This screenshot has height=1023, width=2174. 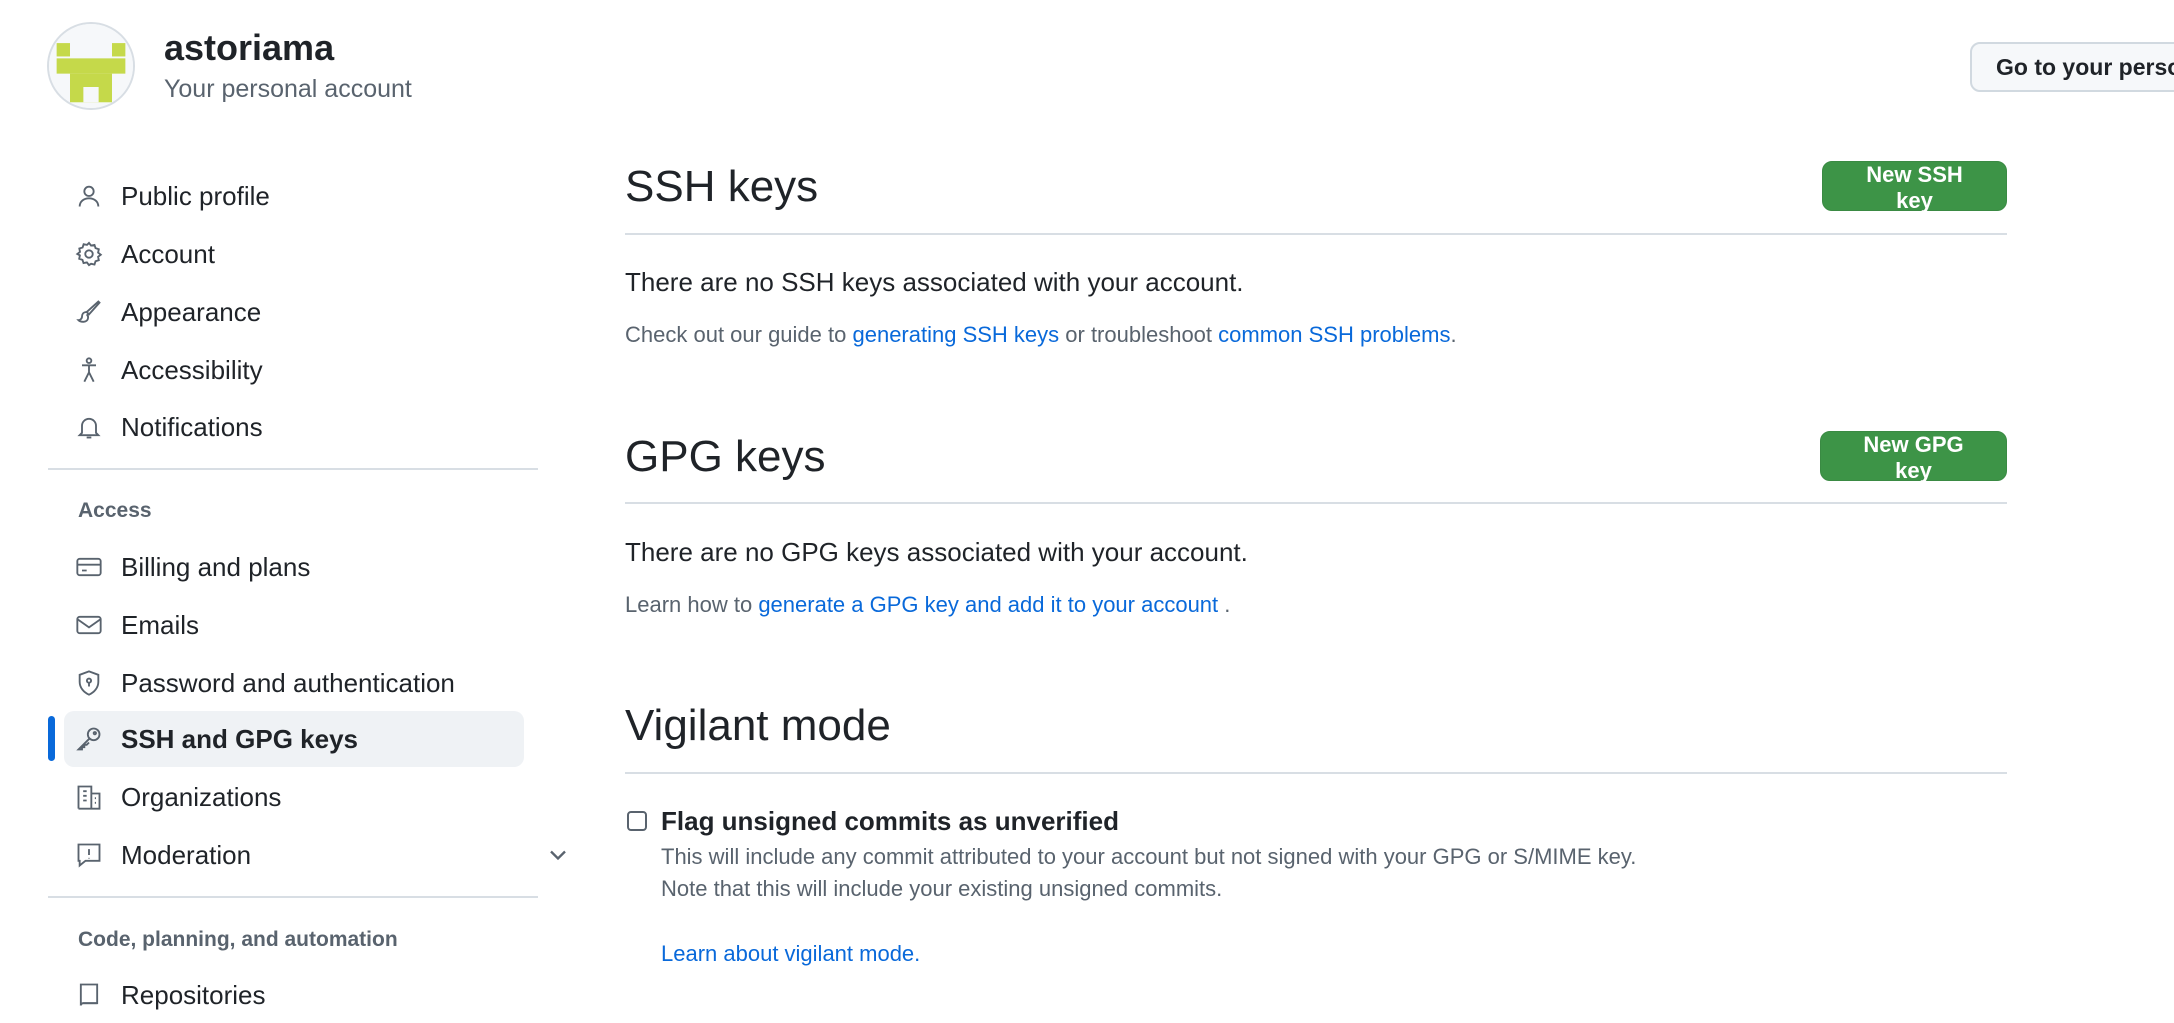 What do you see at coordinates (89, 625) in the screenshot?
I see `mail-icon` at bounding box center [89, 625].